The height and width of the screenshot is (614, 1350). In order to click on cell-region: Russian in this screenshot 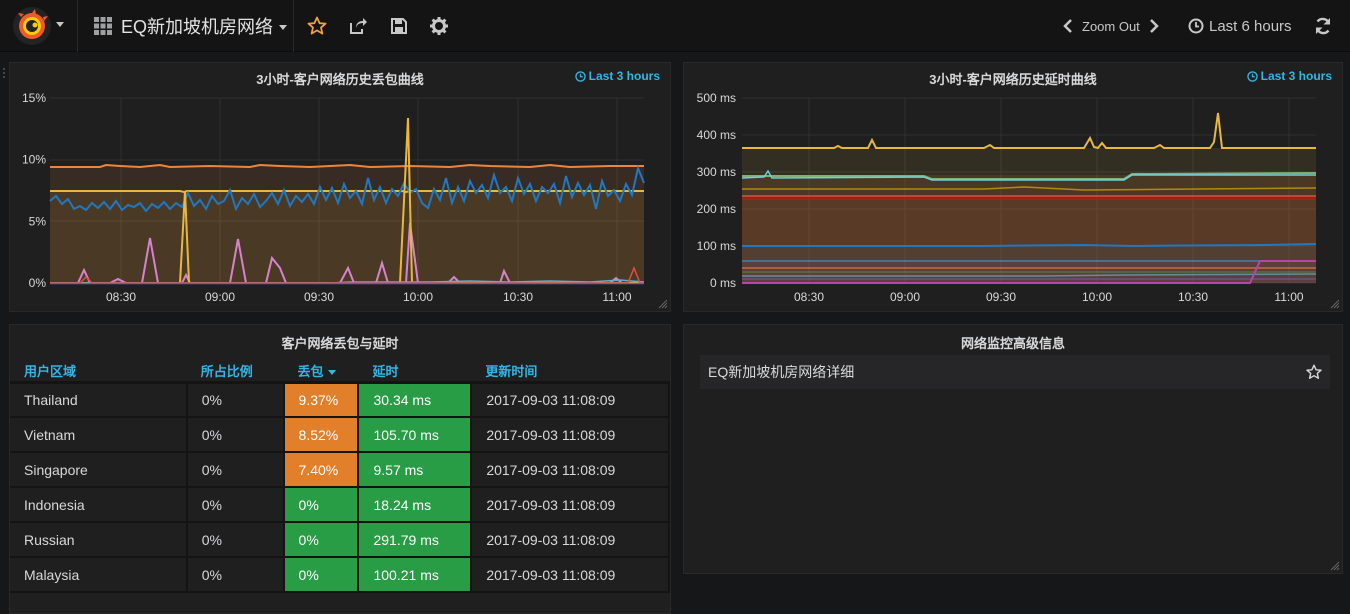, I will do `click(99, 540)`.